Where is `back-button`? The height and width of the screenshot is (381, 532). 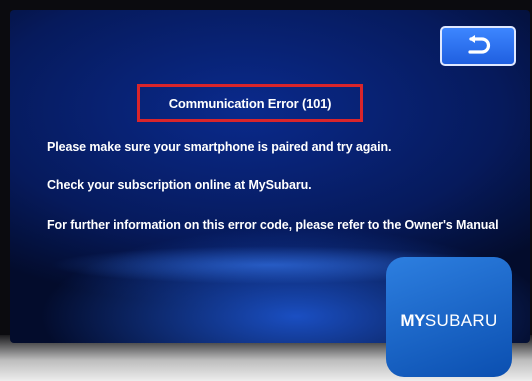
back-button is located at coordinates (478, 46).